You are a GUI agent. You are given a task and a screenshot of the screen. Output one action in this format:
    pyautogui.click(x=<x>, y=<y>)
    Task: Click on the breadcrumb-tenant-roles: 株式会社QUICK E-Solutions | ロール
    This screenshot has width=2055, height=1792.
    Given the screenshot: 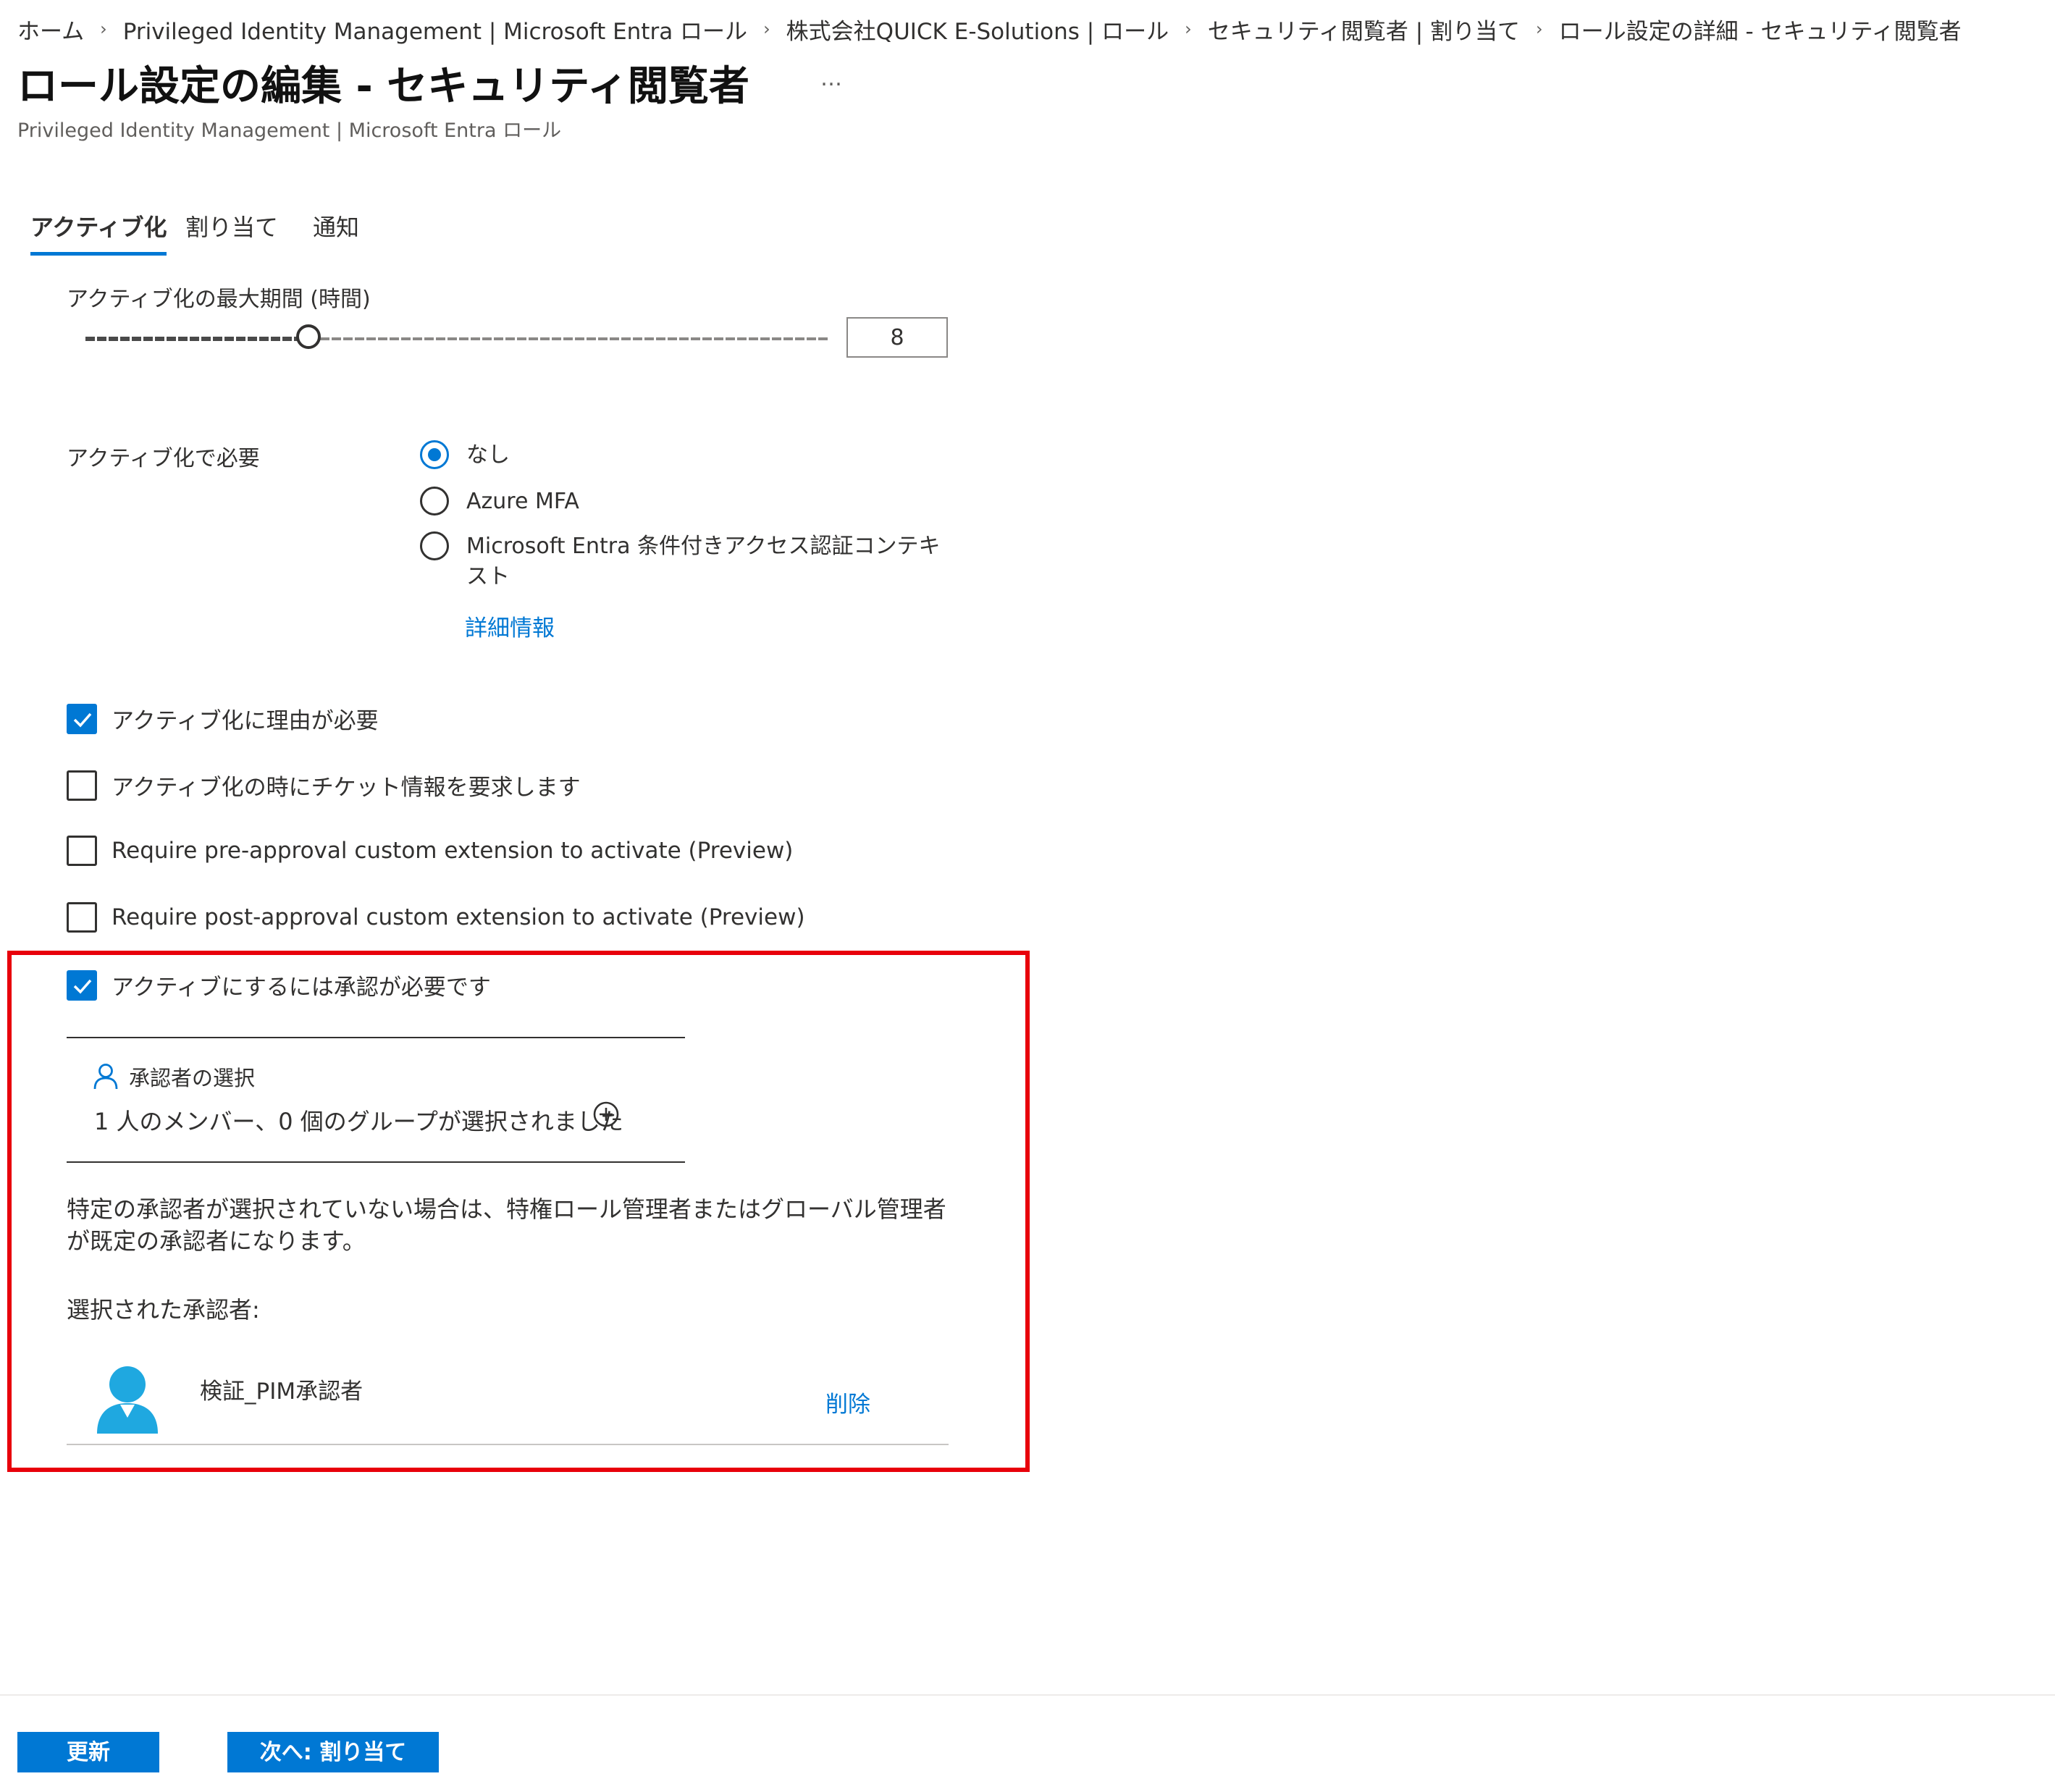 What is the action you would take?
    pyautogui.click(x=977, y=29)
    